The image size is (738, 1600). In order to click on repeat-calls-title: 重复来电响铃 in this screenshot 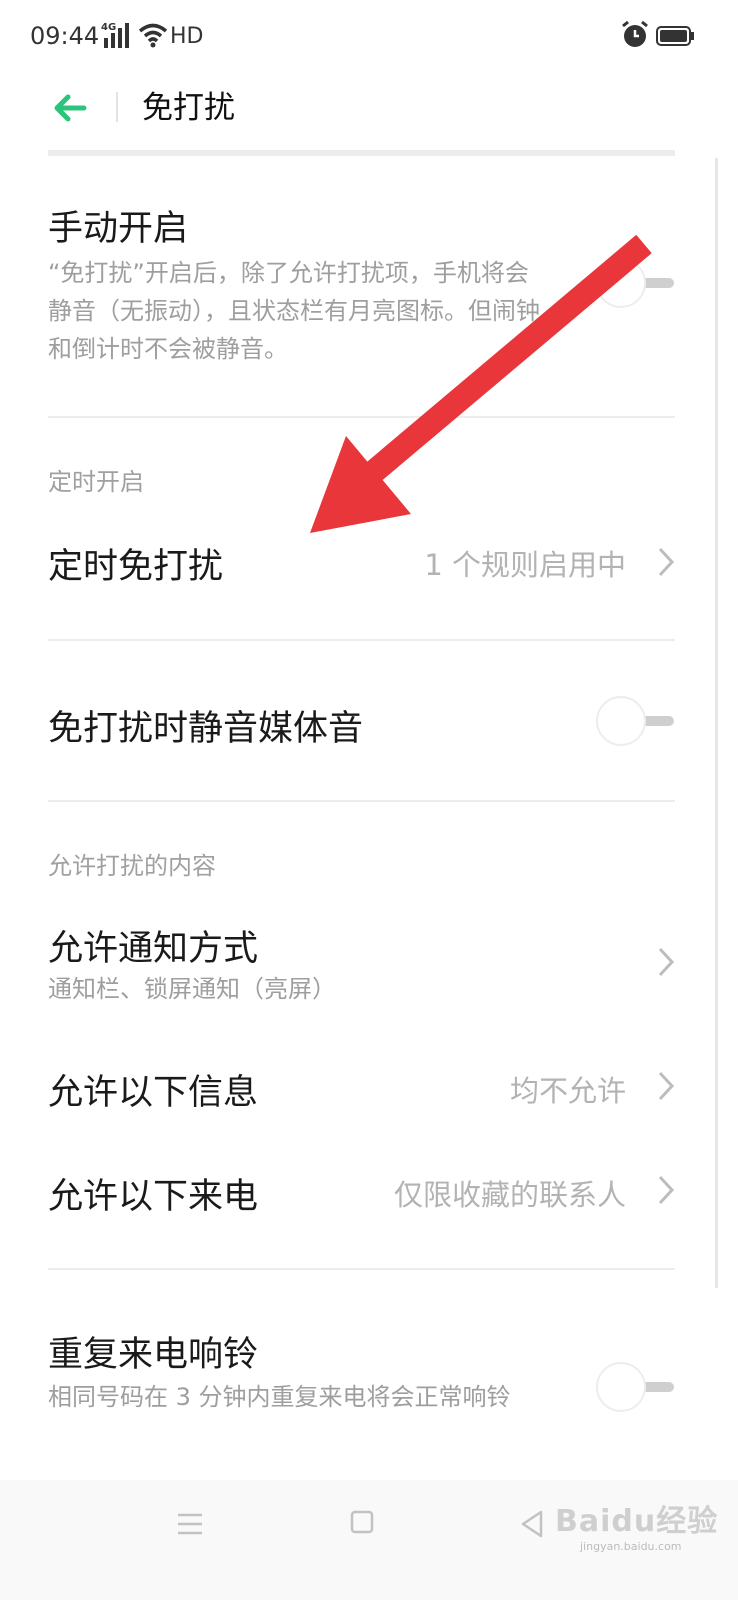, I will do `click(153, 1355)`.